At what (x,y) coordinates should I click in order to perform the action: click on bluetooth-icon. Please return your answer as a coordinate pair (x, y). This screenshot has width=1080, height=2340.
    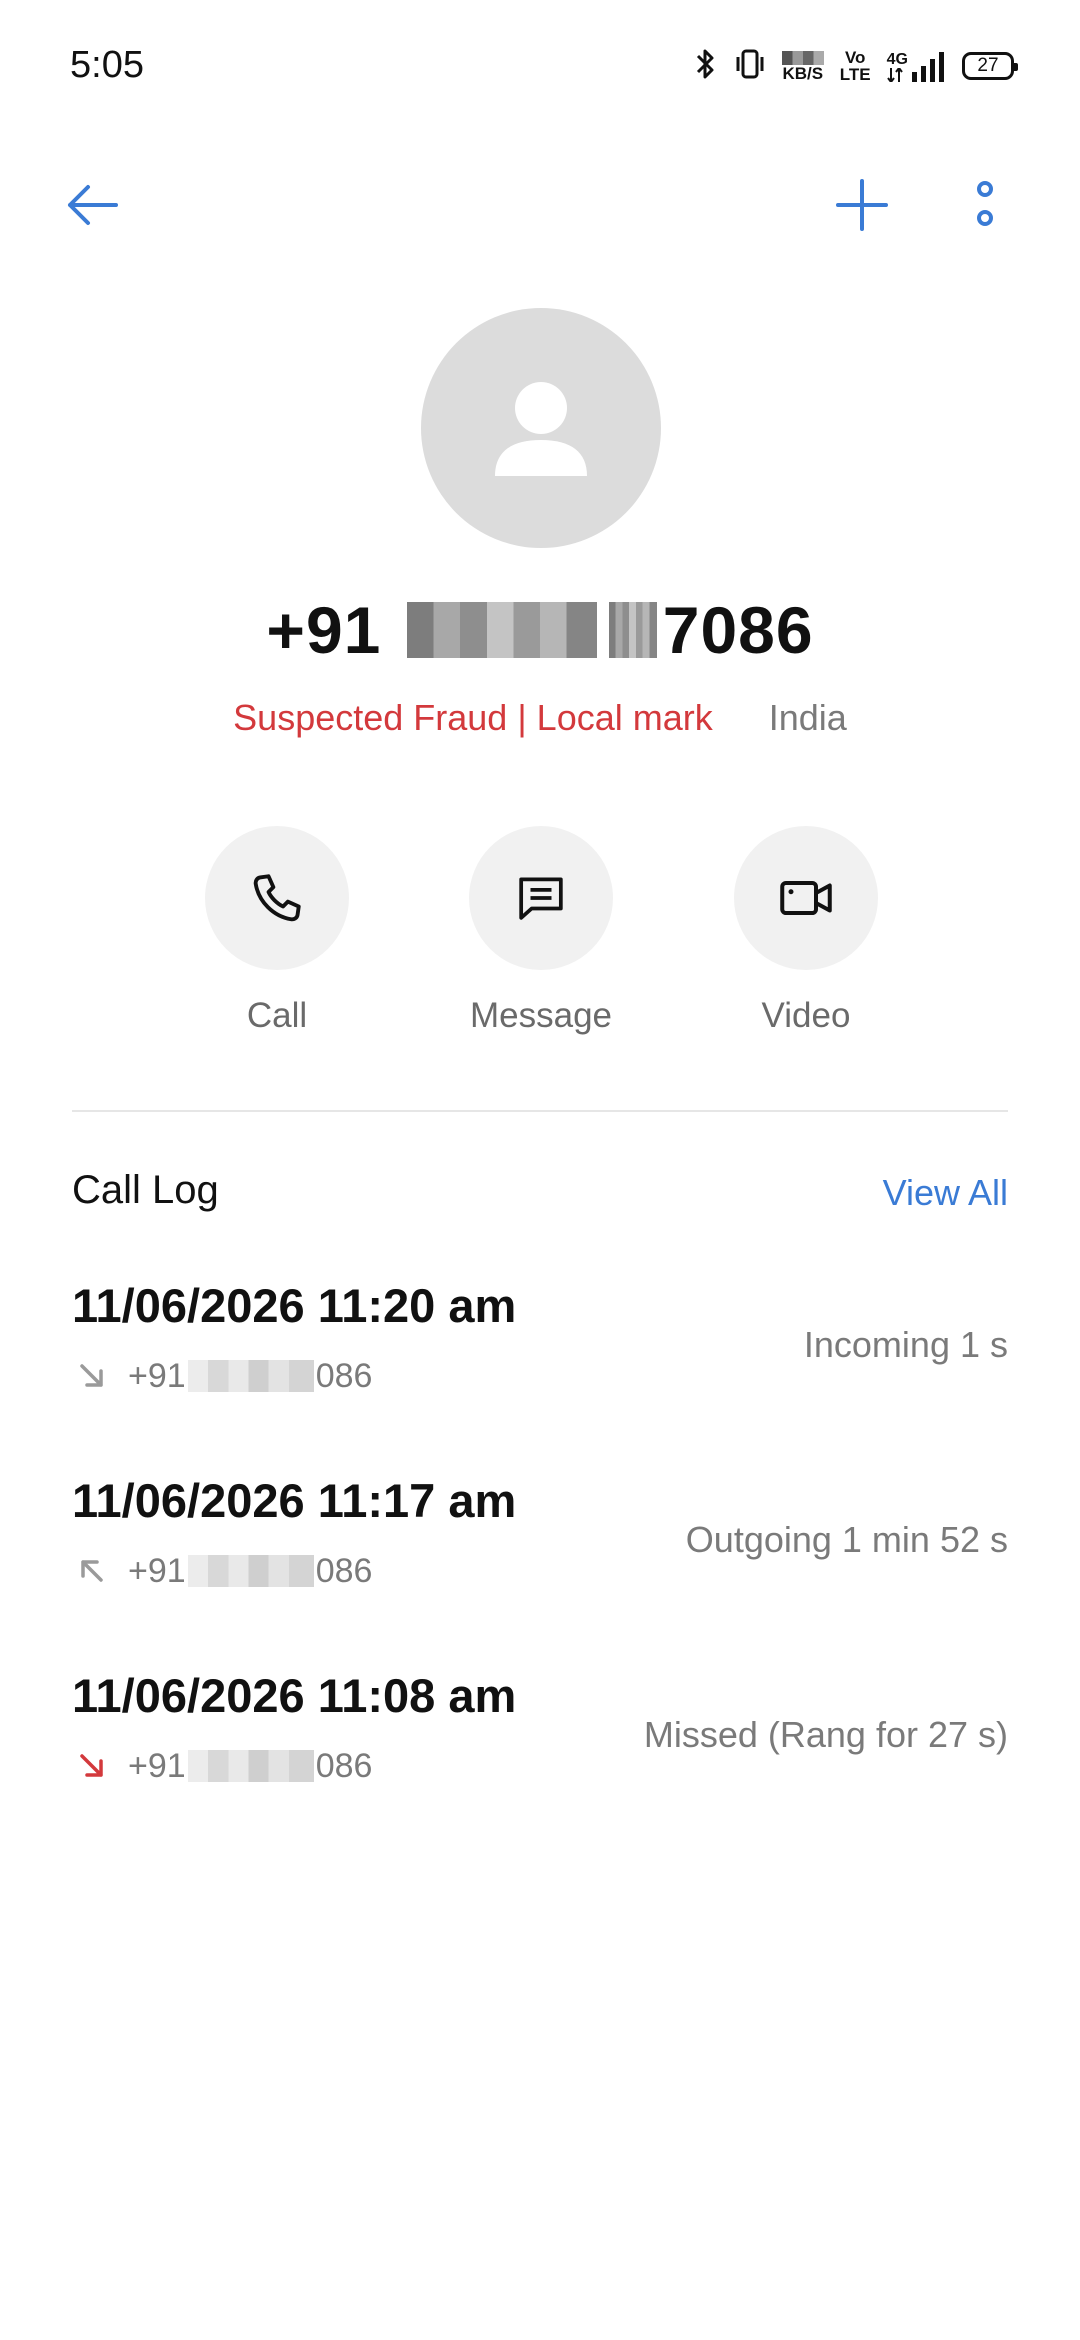
    Looking at the image, I should click on (706, 66).